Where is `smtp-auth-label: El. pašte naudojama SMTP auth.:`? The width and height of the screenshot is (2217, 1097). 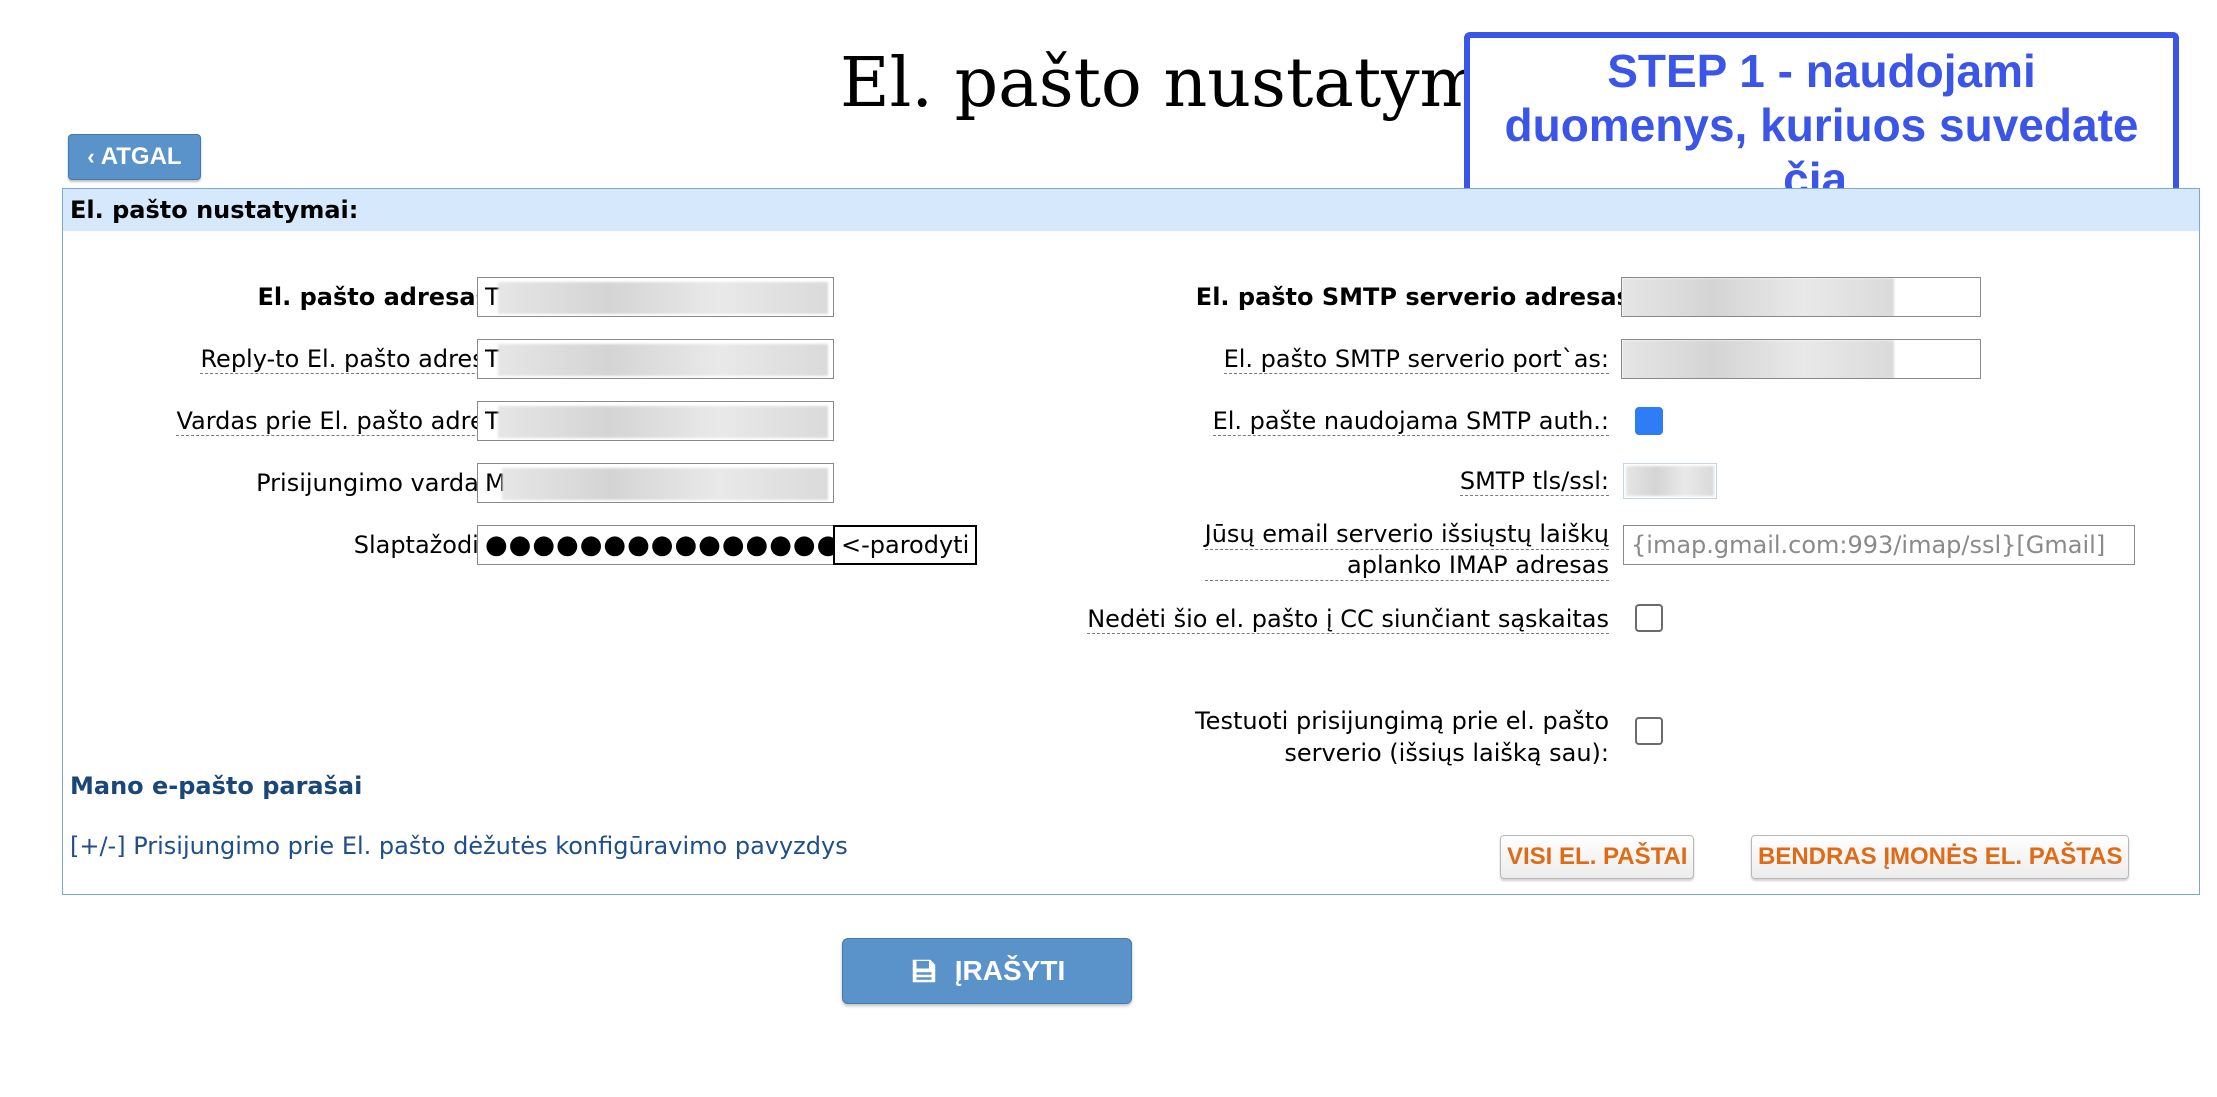
smtp-auth-label: El. pašte naudojama SMTP auth.: is located at coordinates (1410, 421).